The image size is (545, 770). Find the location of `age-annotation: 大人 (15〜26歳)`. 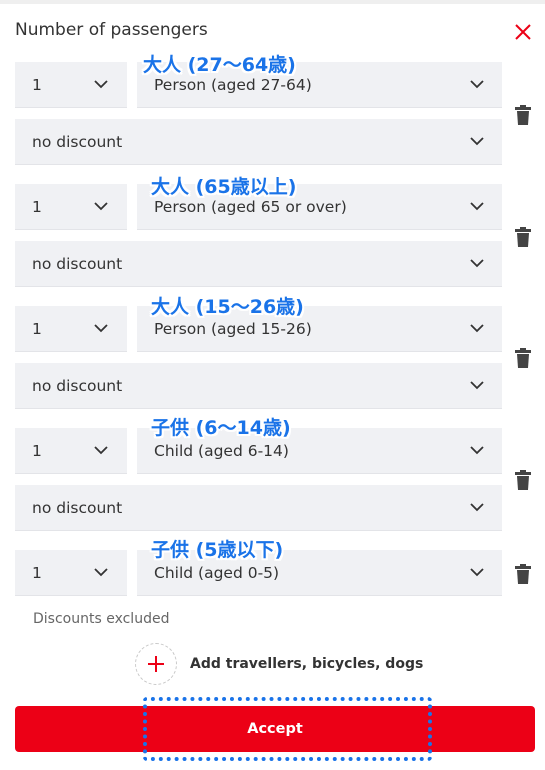

age-annotation: 大人 (15〜26歳) is located at coordinates (227, 307).